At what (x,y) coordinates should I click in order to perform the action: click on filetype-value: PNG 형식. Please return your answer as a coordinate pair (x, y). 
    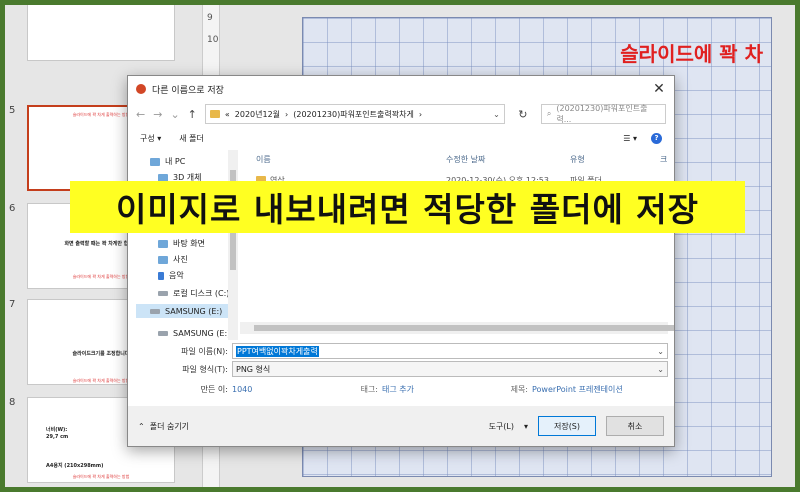
    Looking at the image, I should click on (253, 369).